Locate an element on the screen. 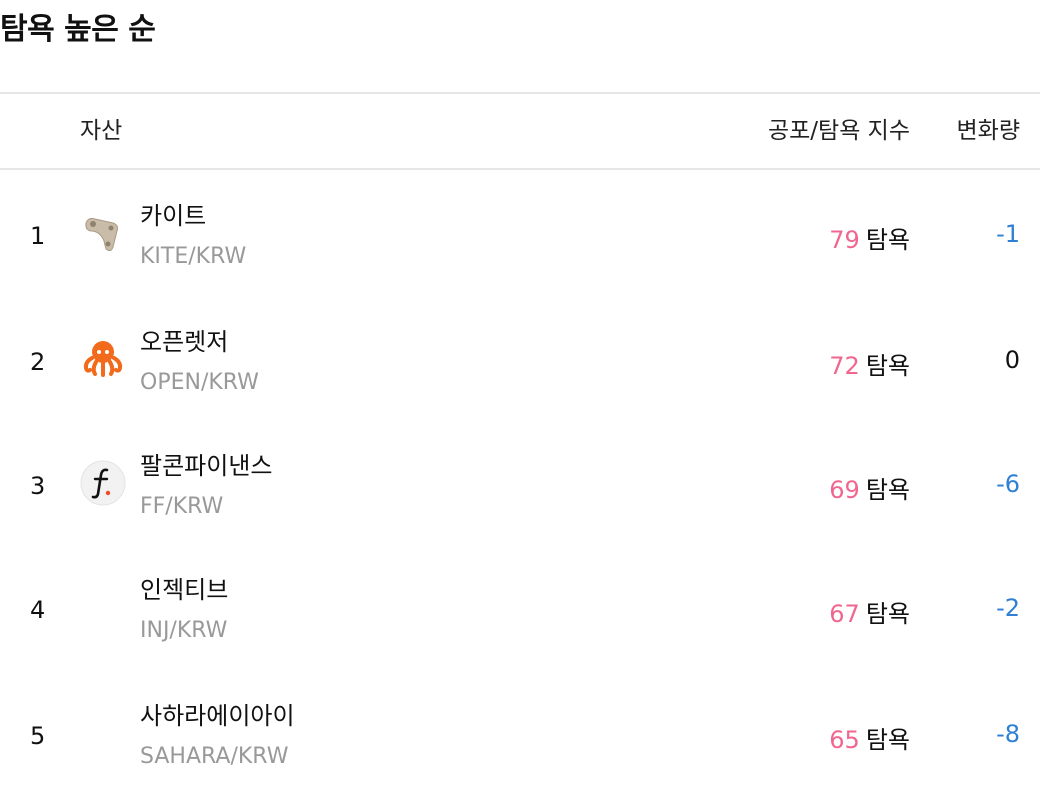  column-header-asset: 자산 is located at coordinates (101, 131).